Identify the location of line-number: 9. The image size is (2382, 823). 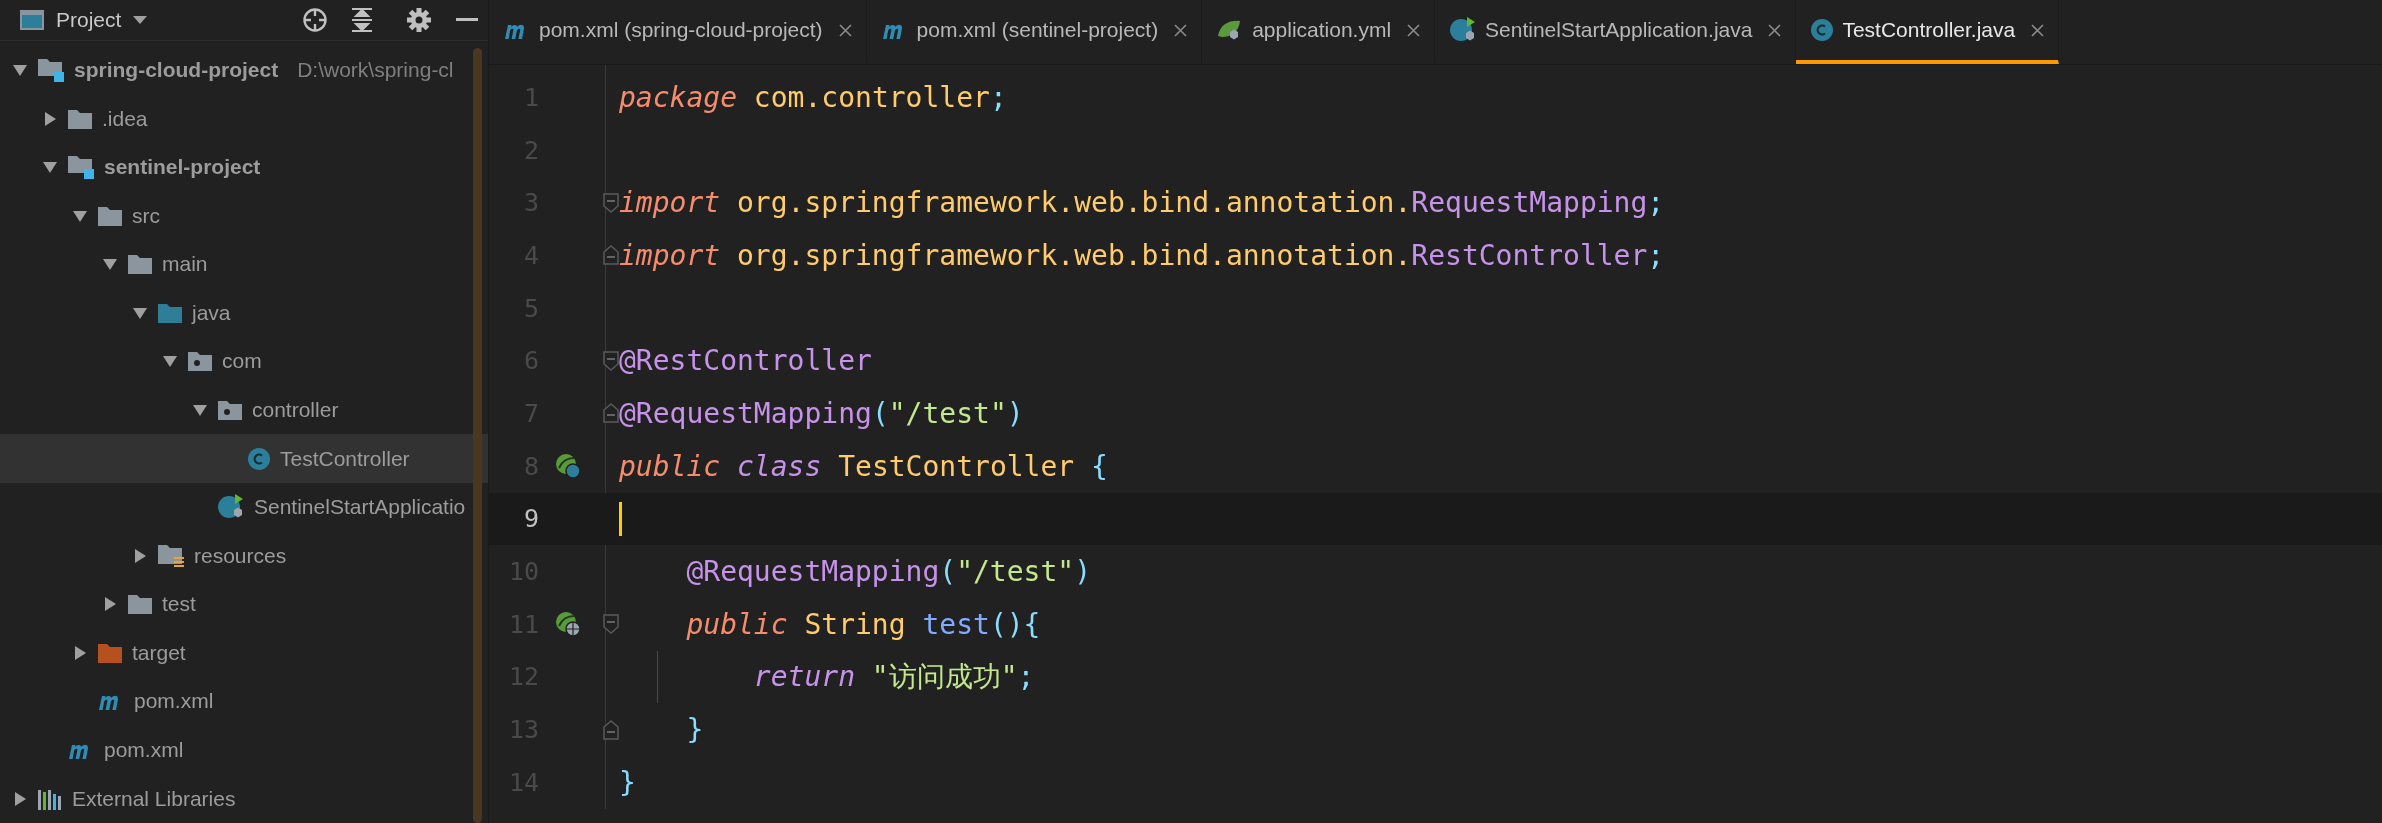
(530, 519).